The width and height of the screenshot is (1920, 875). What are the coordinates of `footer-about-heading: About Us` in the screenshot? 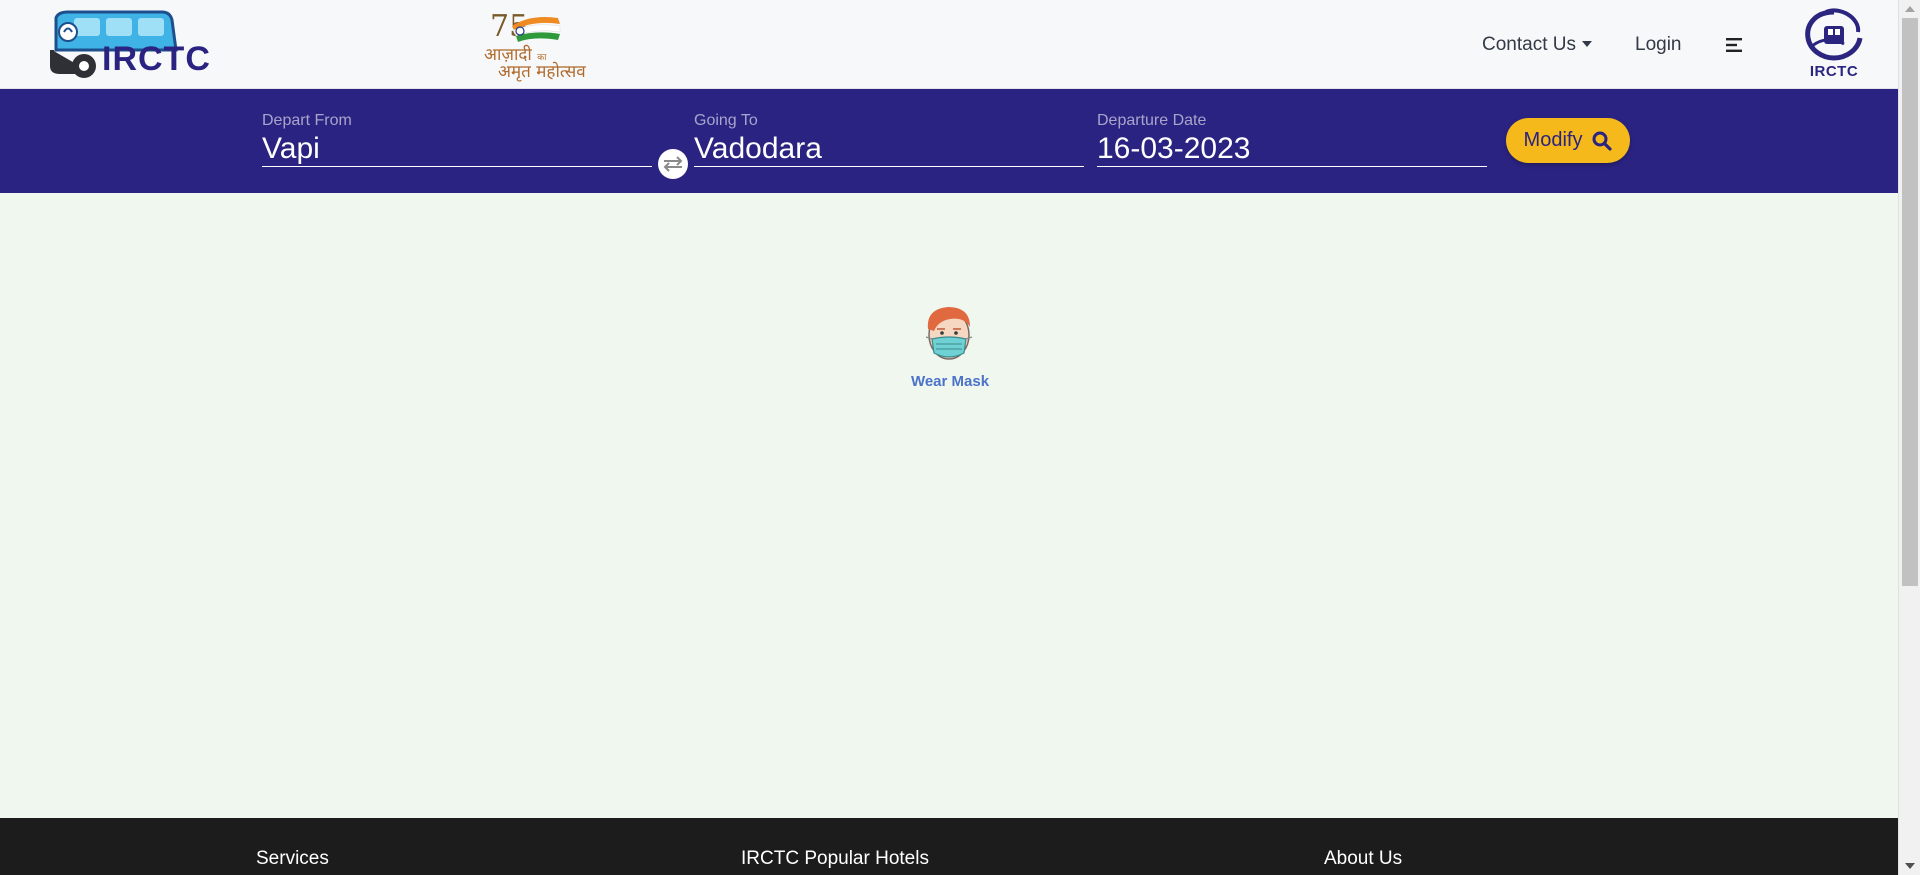 It's located at (1363, 858).